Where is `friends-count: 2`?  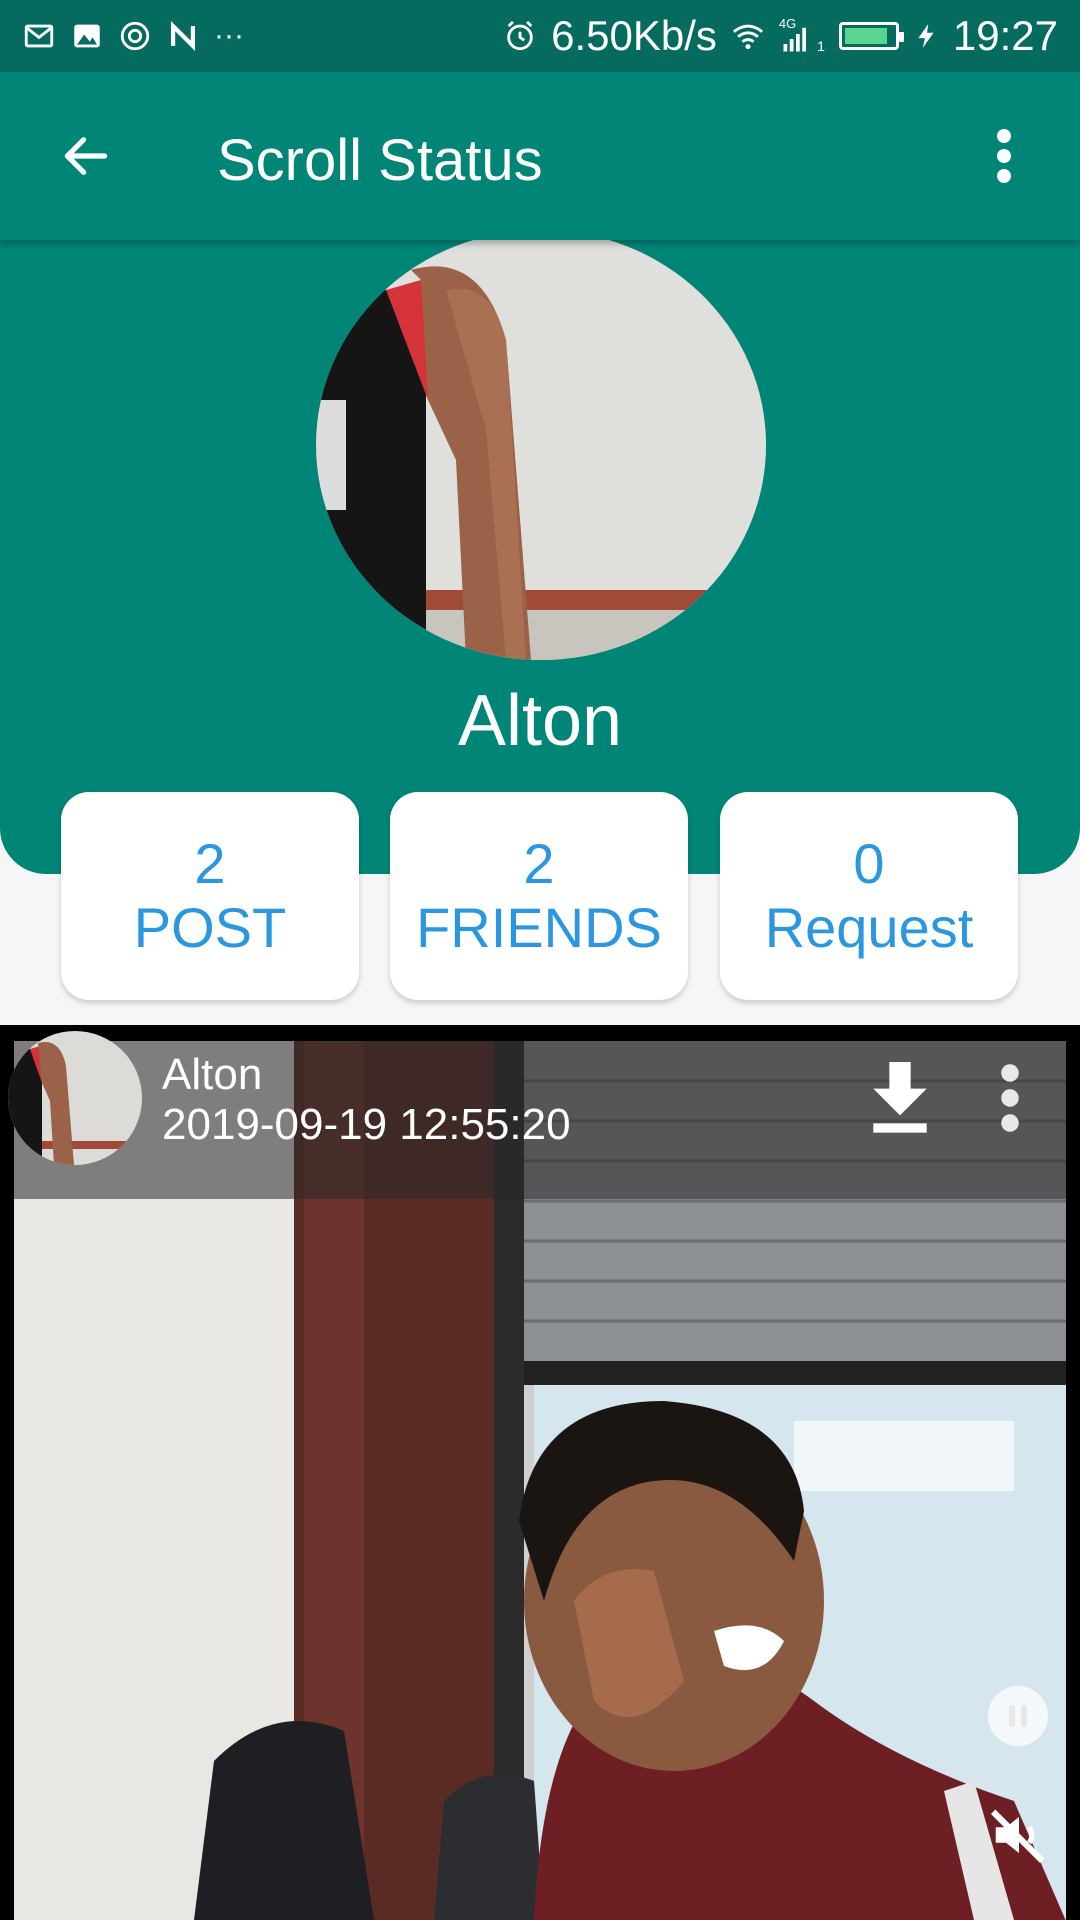
friends-count: 2 is located at coordinates (539, 863).